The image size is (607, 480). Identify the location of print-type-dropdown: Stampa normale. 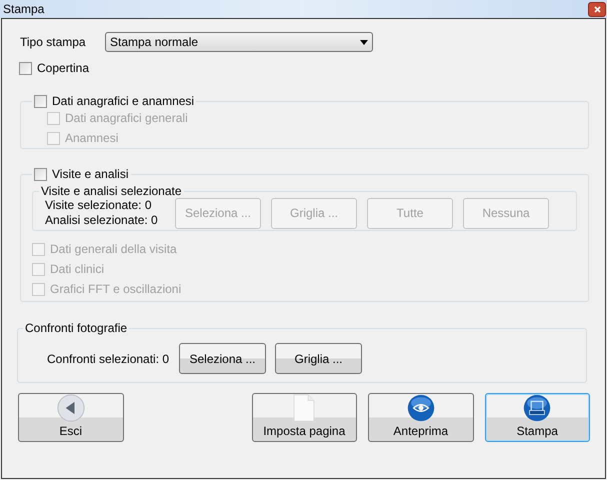
(239, 42).